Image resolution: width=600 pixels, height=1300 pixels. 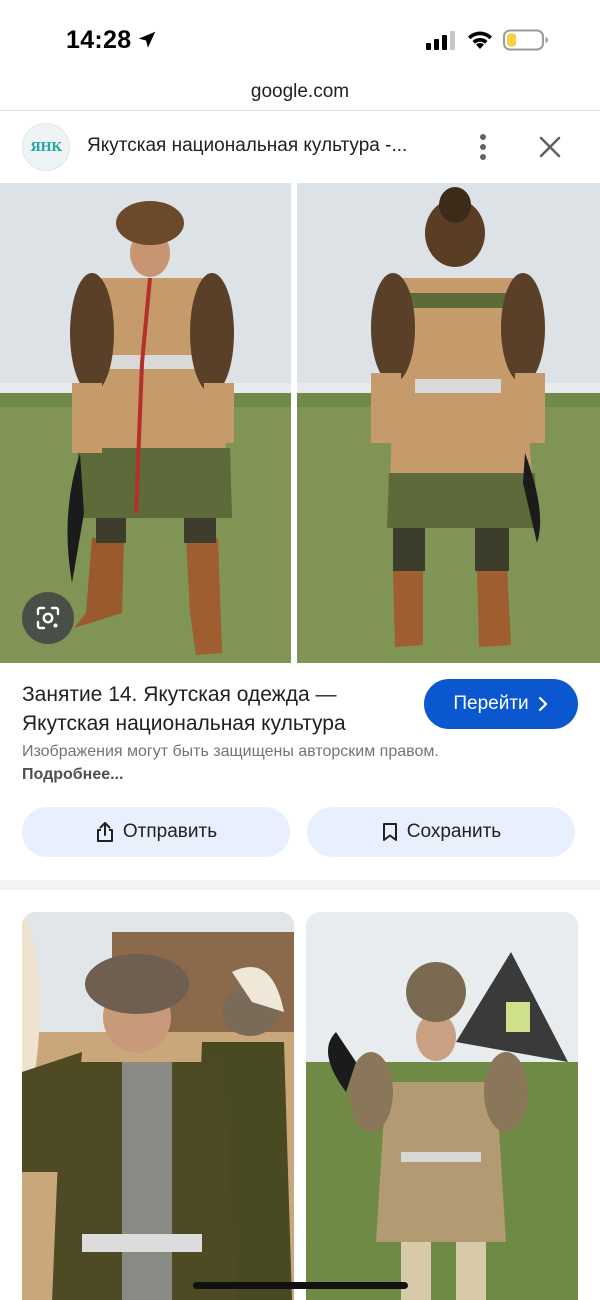 What do you see at coordinates (147, 39) in the screenshot?
I see `location-arrow-icon` at bounding box center [147, 39].